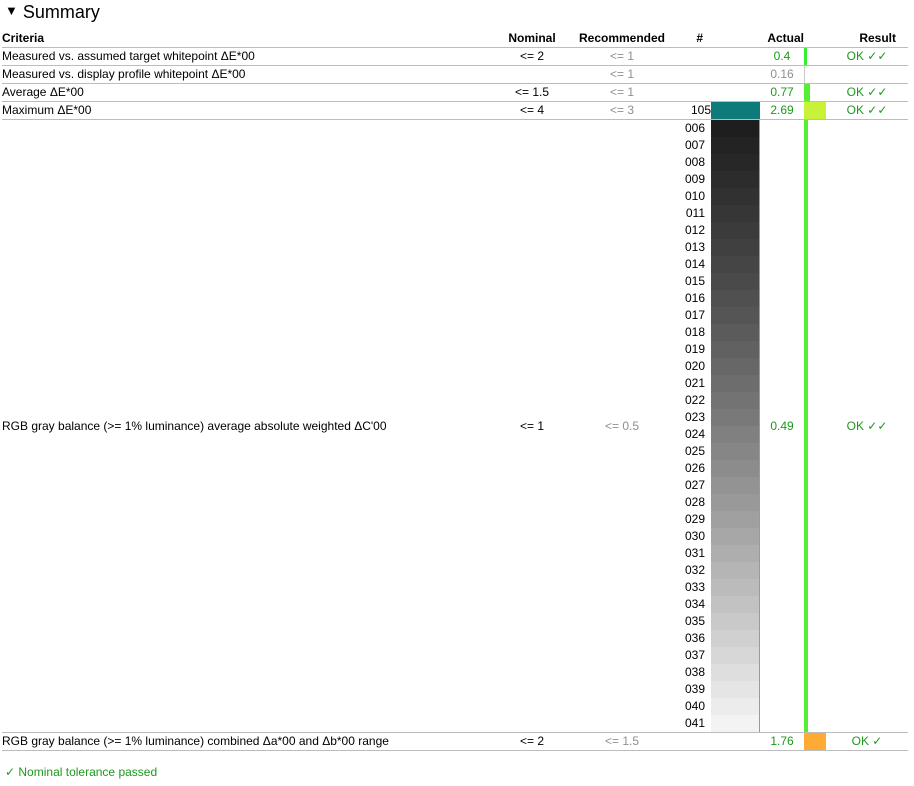 This screenshot has height=786, width=914. What do you see at coordinates (695, 213) in the screenshot?
I see `gray-patch-number: 011` at bounding box center [695, 213].